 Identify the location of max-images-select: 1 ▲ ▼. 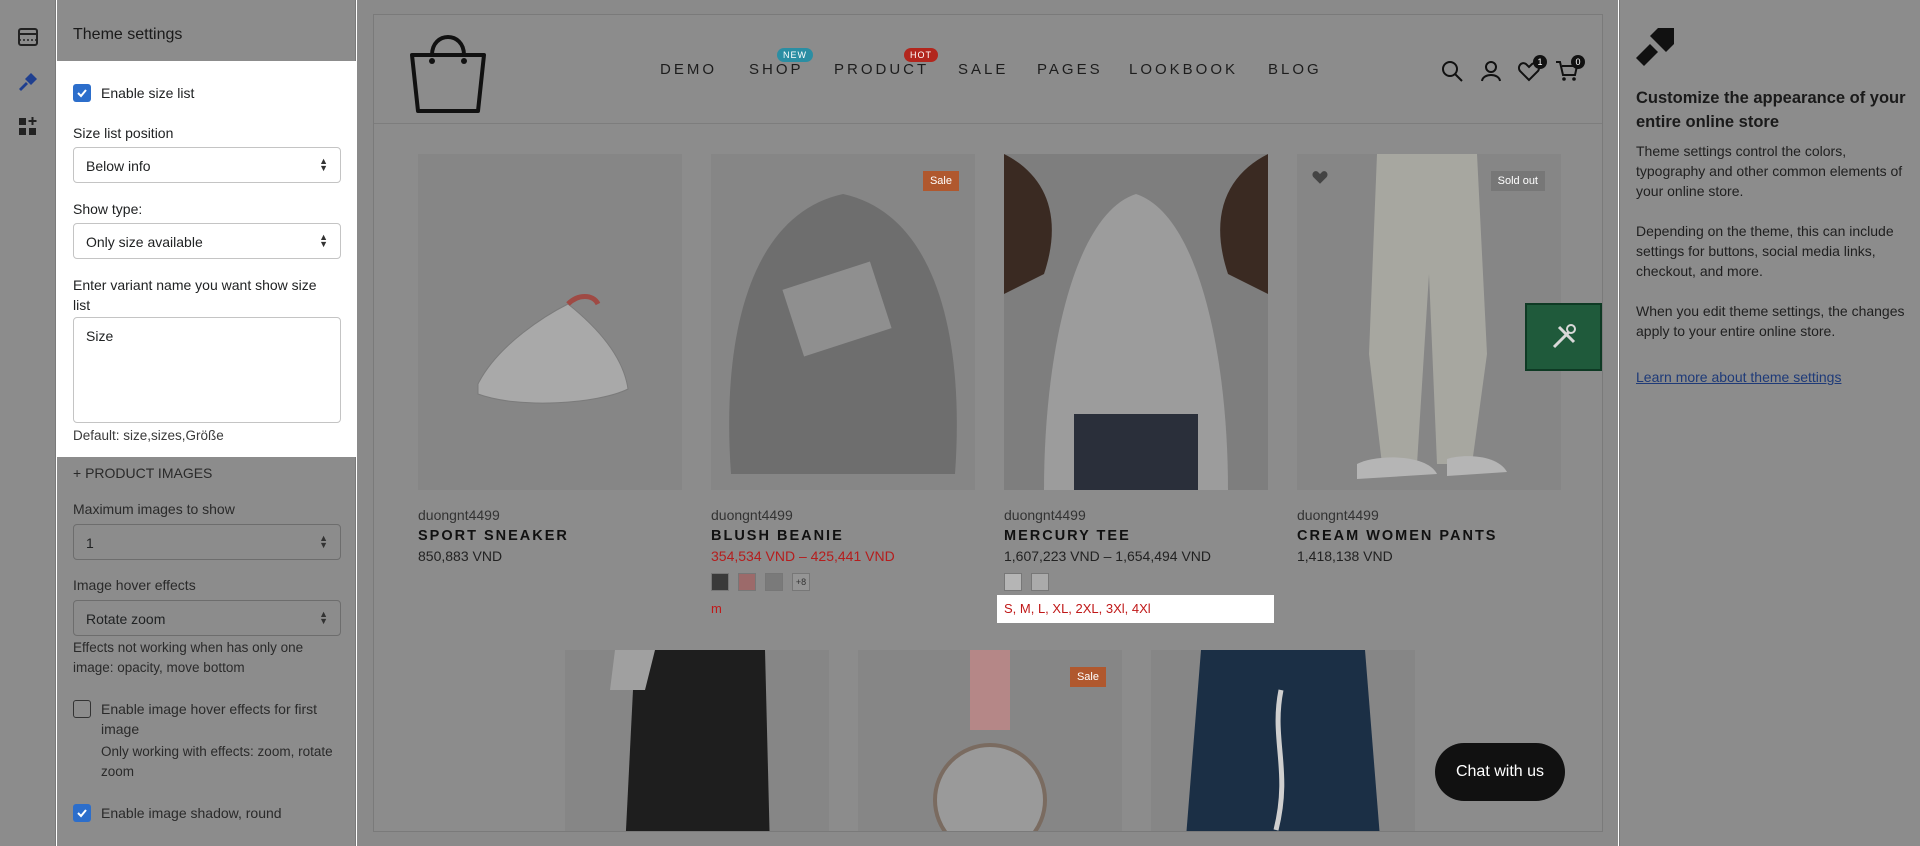
(207, 542).